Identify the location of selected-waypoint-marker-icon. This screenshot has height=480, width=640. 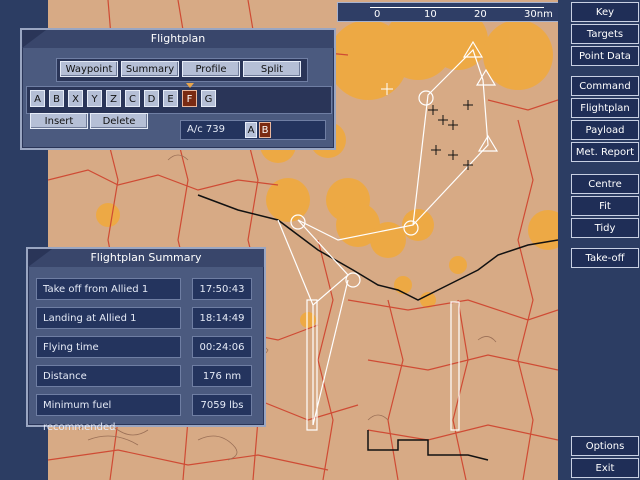
(190, 85).